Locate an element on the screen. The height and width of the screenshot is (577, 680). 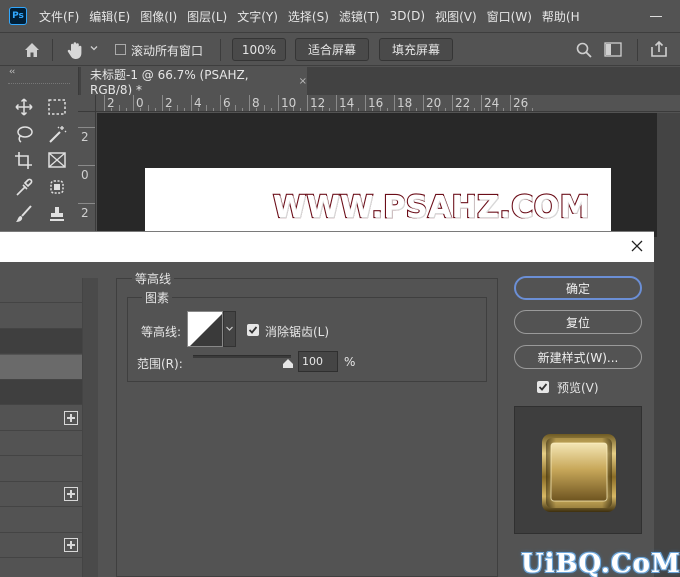
close-tab-icon: × is located at coordinates (303, 81).